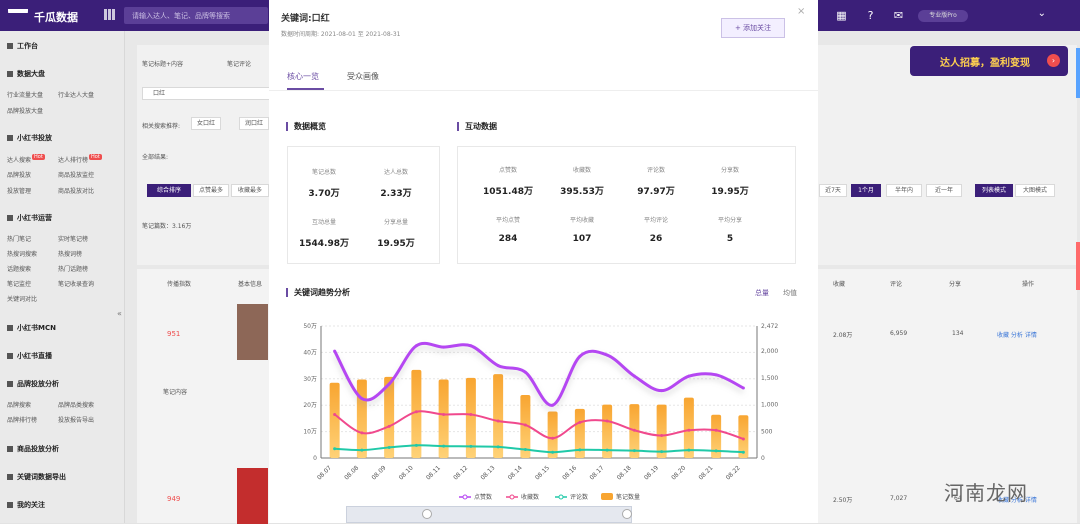  I want to click on xhs-mcn-heading: 小红书MCN, so click(31, 328).